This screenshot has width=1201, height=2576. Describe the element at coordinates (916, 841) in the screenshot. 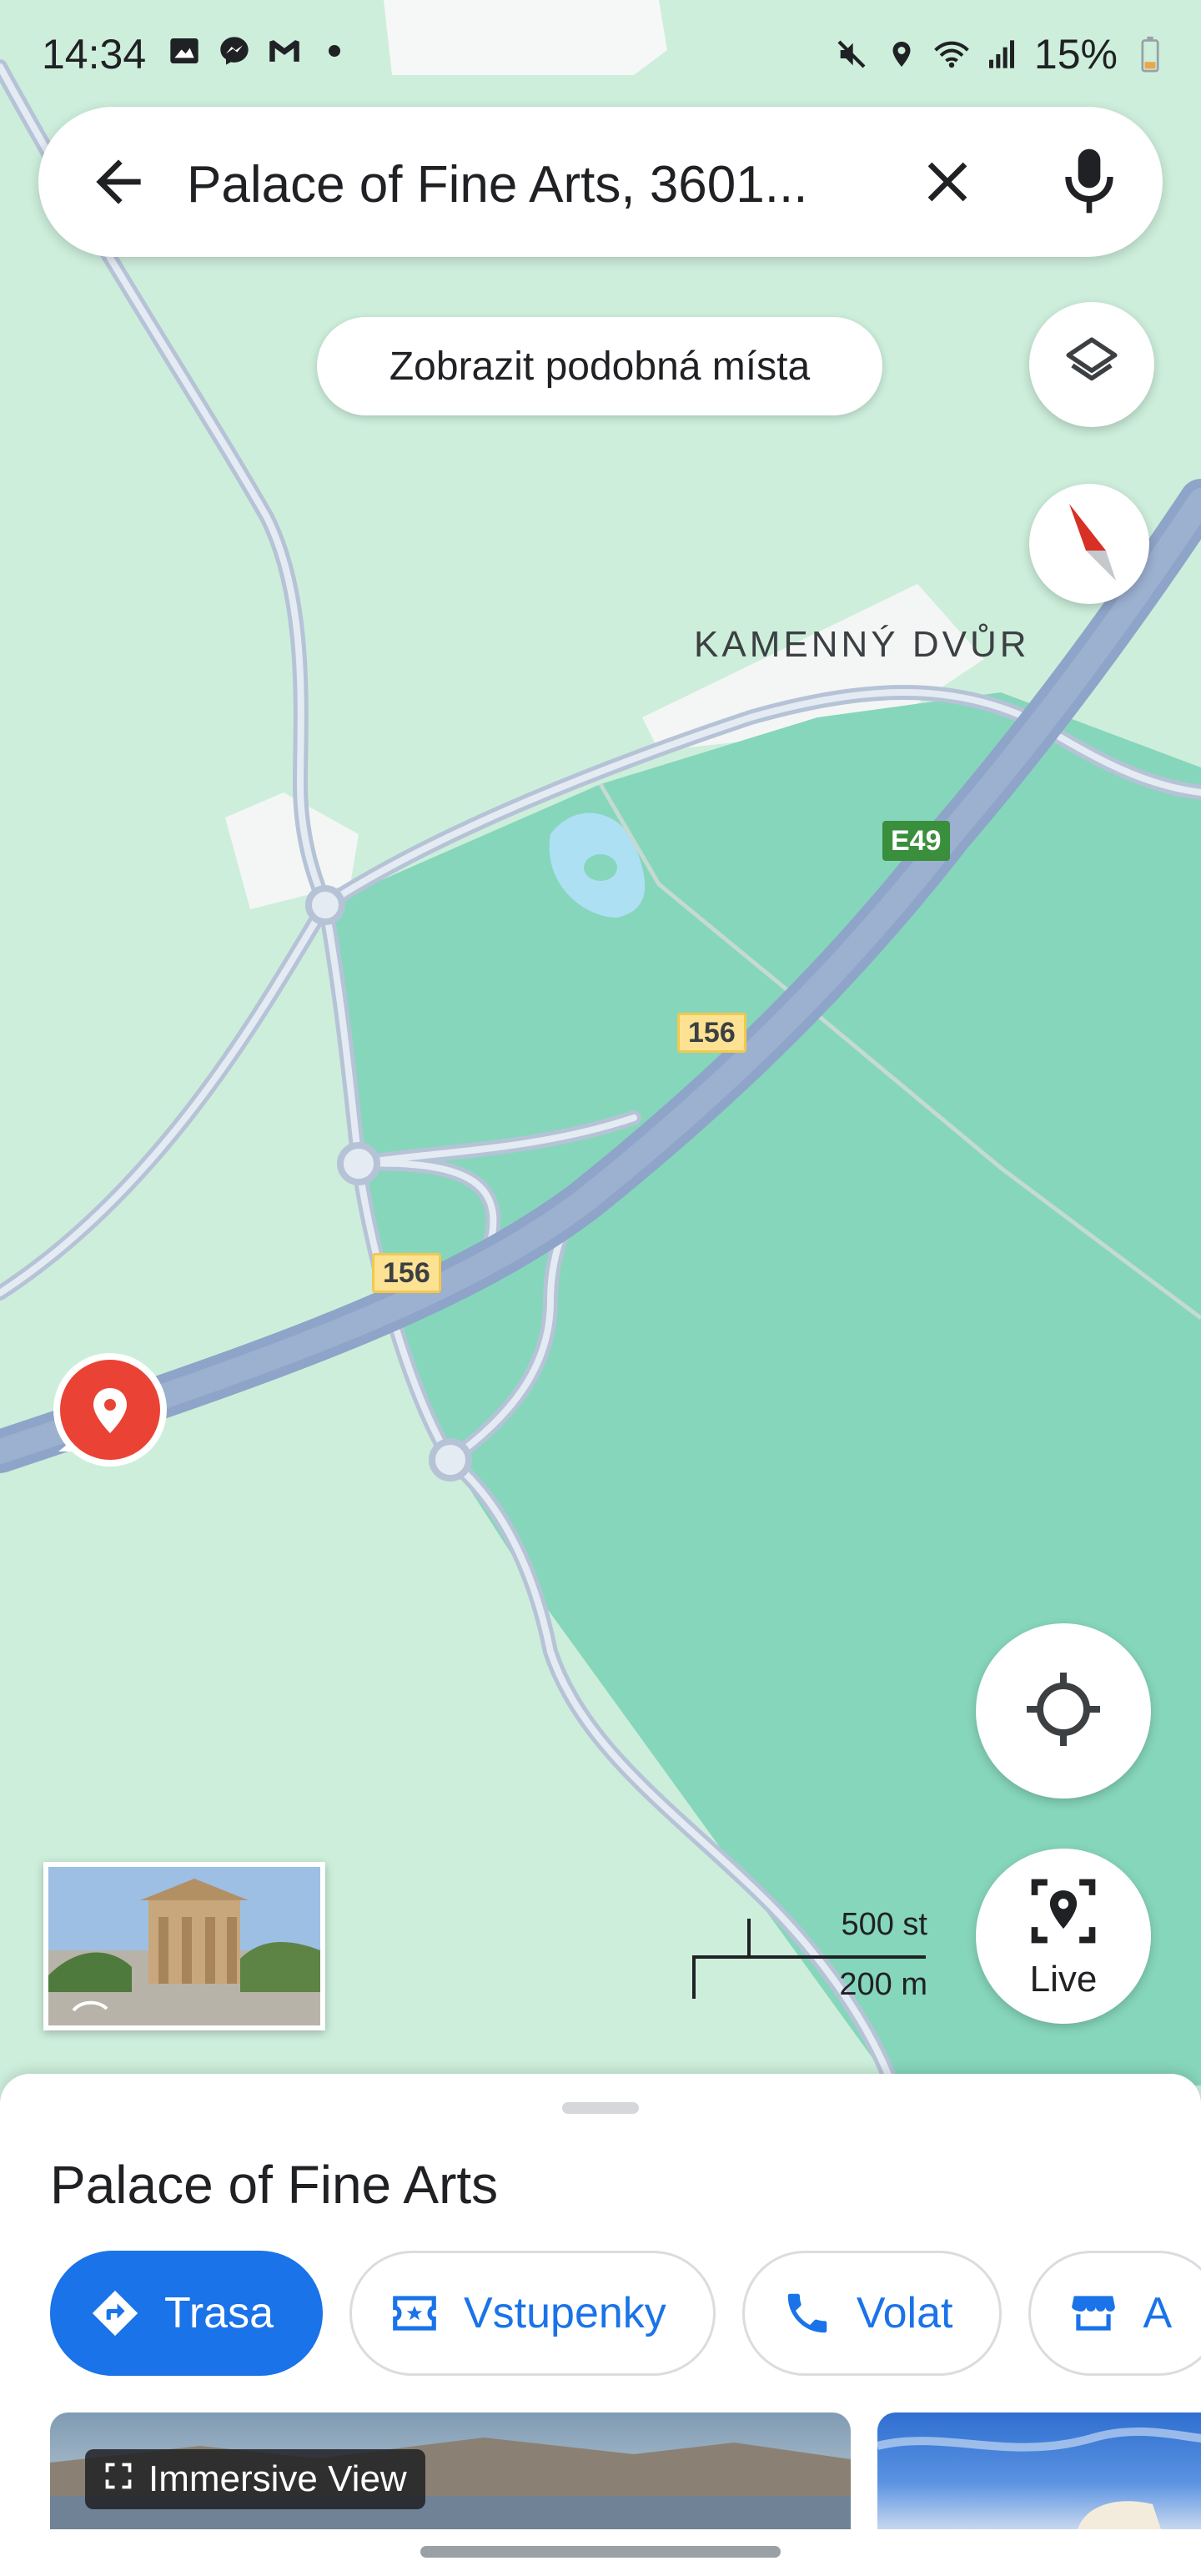

I see `road-shield-e49: E49` at that location.